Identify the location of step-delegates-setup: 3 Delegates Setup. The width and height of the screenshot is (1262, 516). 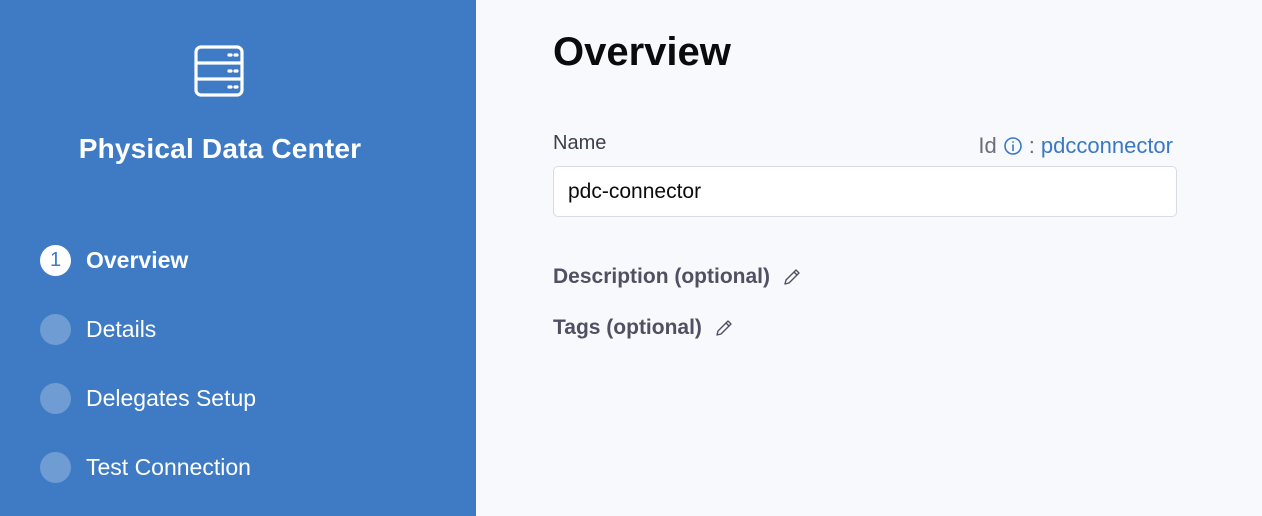
(148, 398).